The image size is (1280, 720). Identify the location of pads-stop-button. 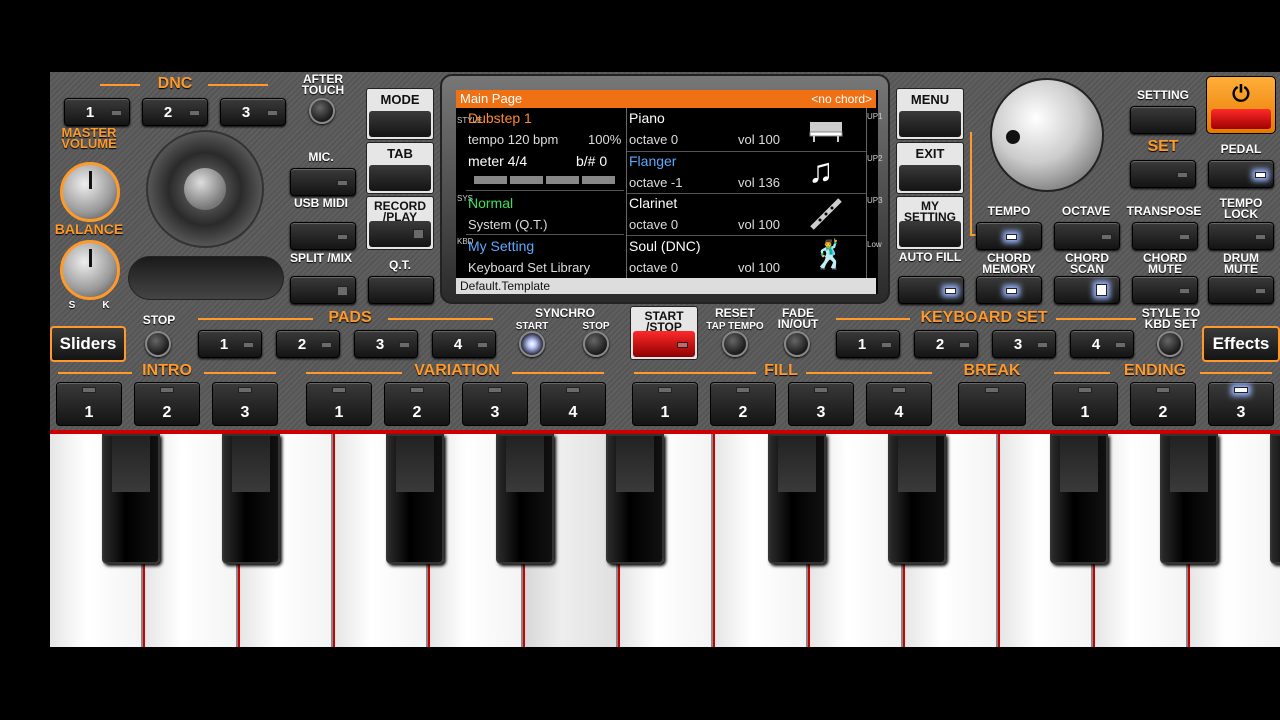
(158, 344).